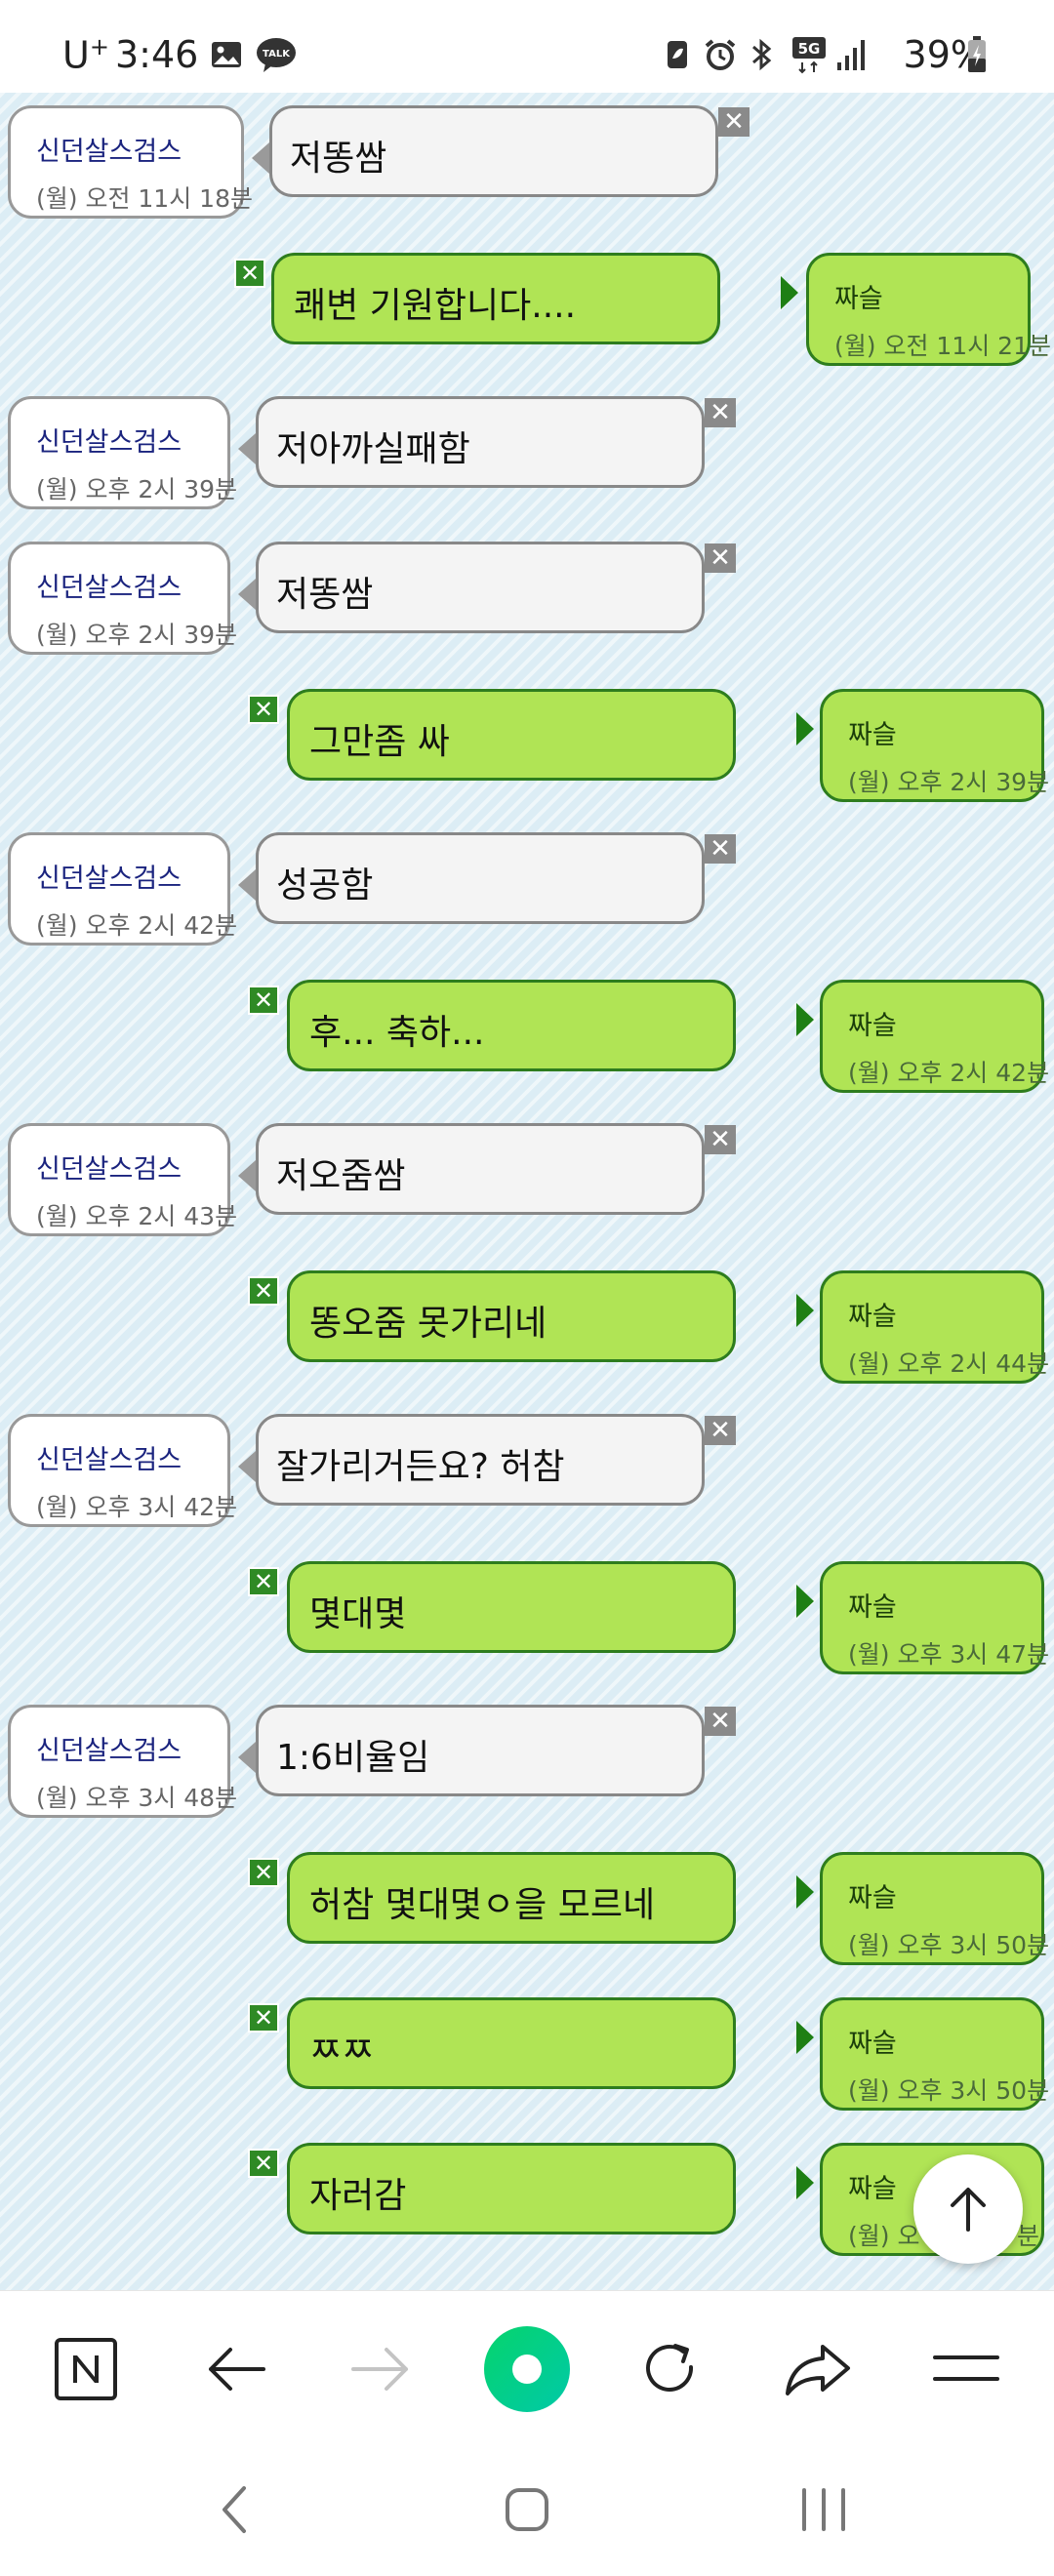  I want to click on message-time: (월) 오후 2시 39분, so click(137, 489).